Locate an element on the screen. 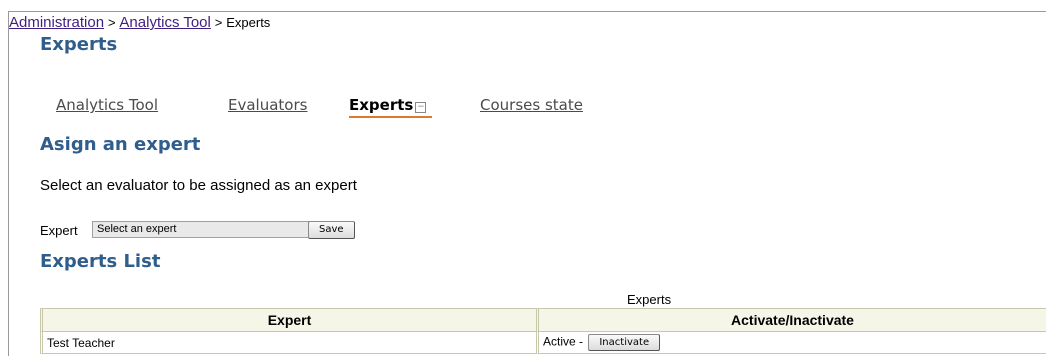 Image resolution: width=1046 pixels, height=356 pixels. breadcrumb-current: Experts is located at coordinates (248, 22).